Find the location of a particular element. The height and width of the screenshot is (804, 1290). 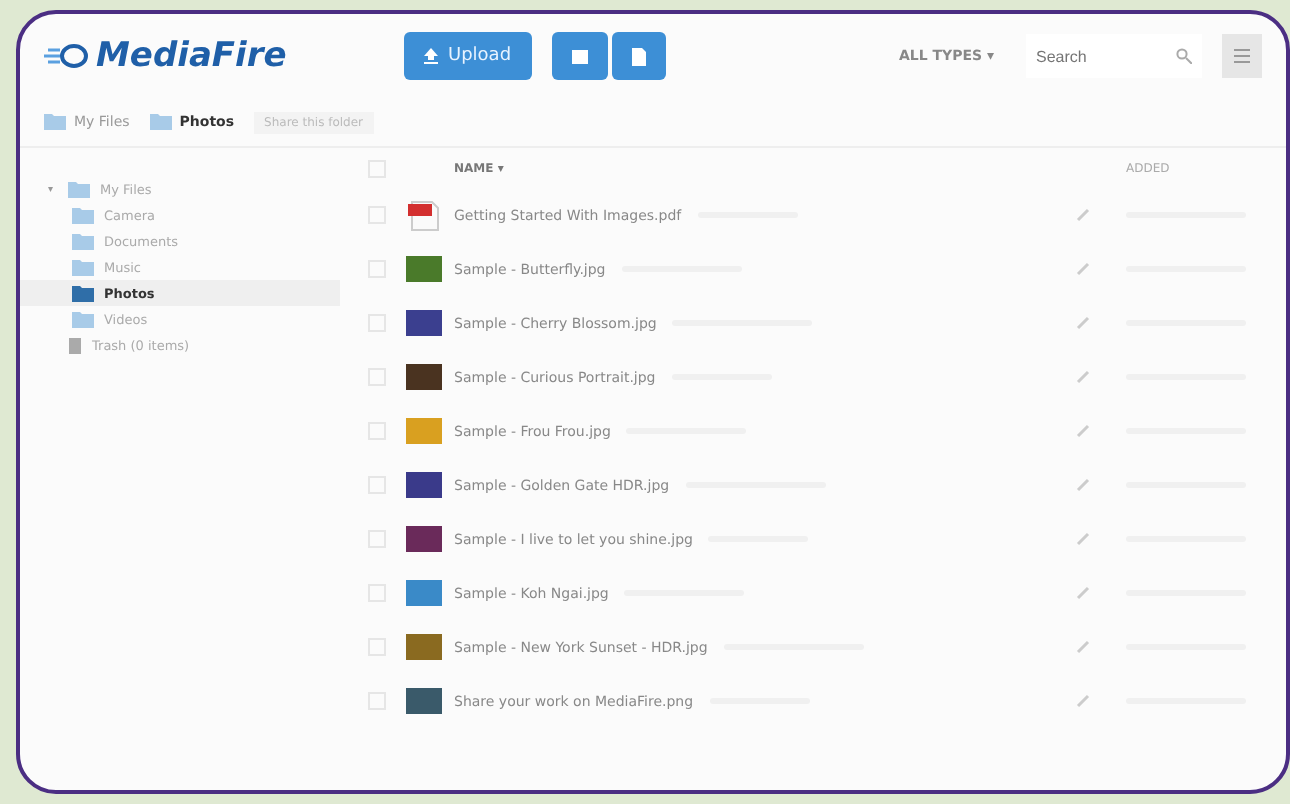

document-icon is located at coordinates (638, 56).